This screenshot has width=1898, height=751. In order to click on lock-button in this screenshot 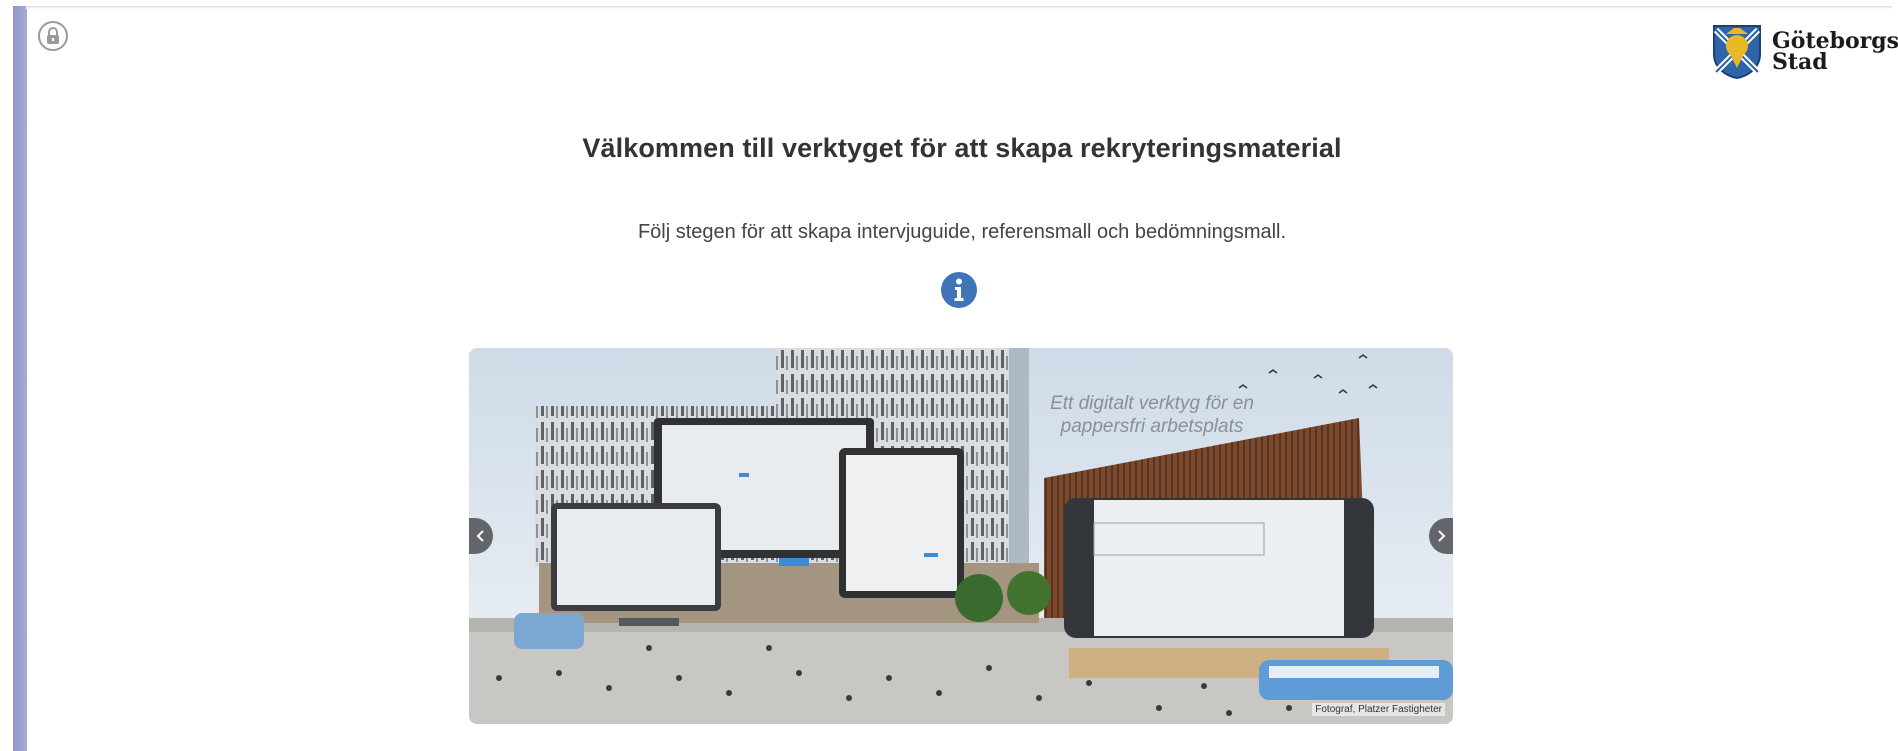, I will do `click(53, 36)`.